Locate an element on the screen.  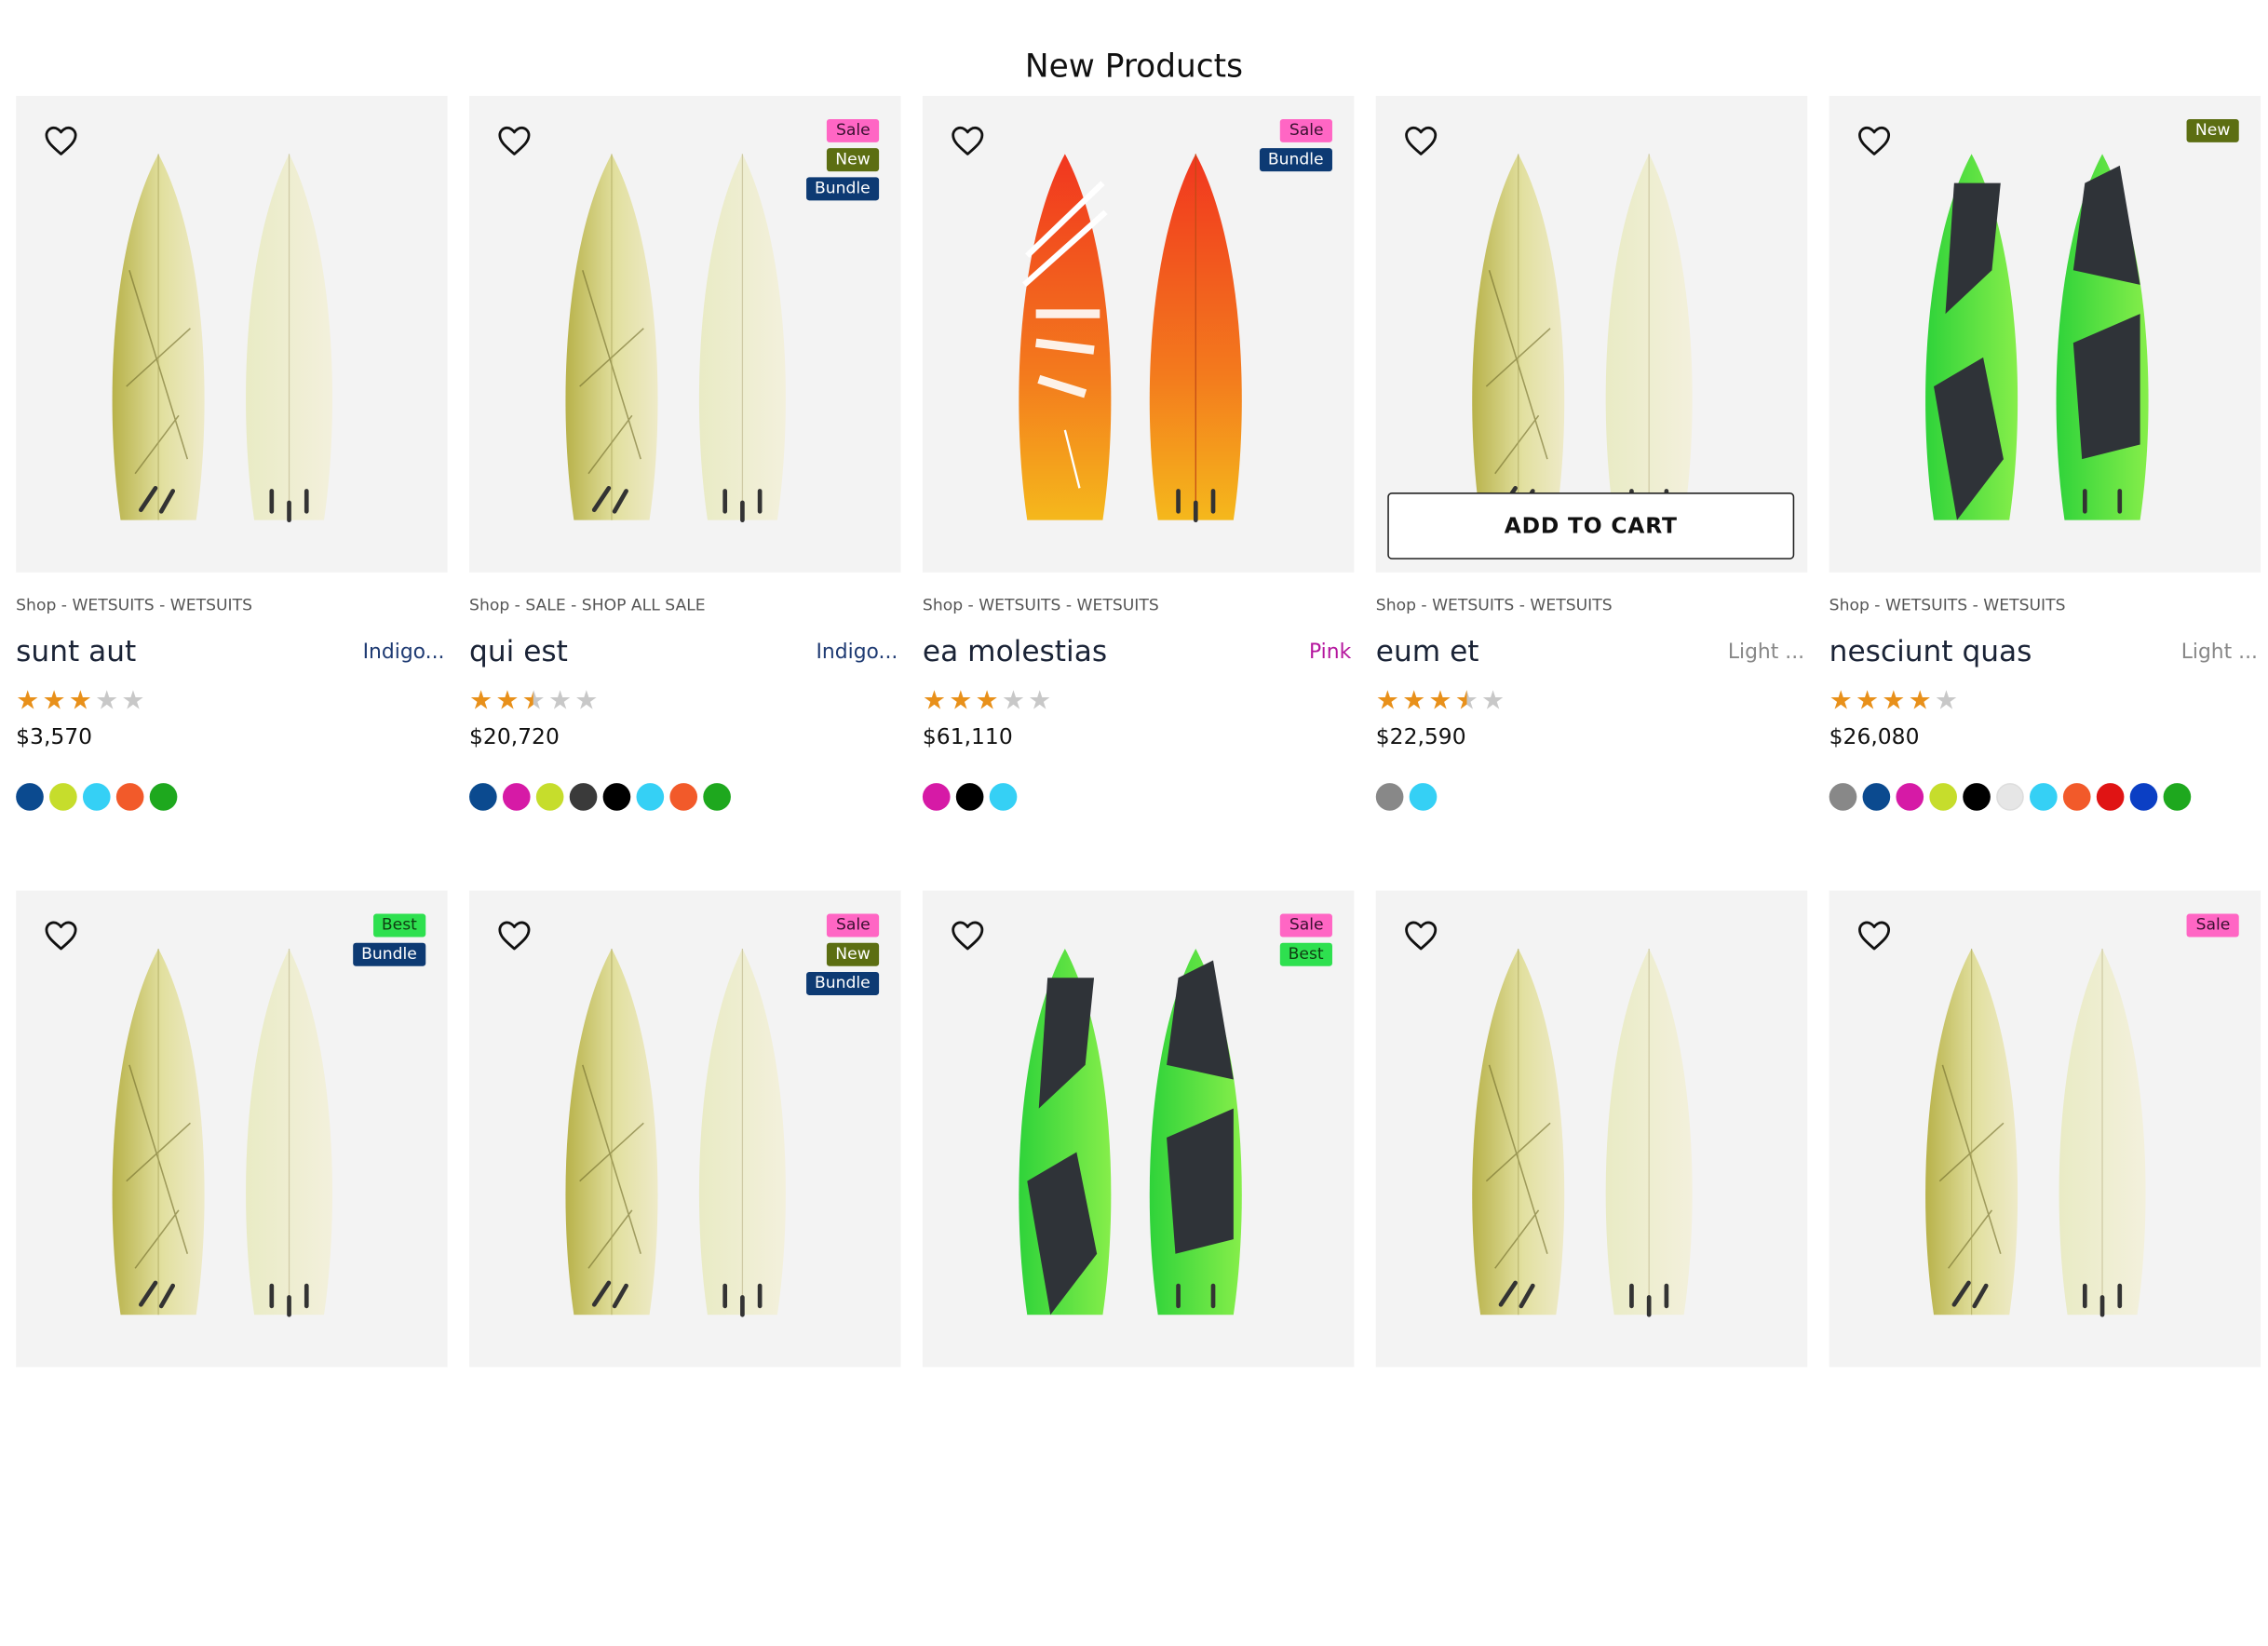
product-image: Sale Best is located at coordinates (1138, 1129).